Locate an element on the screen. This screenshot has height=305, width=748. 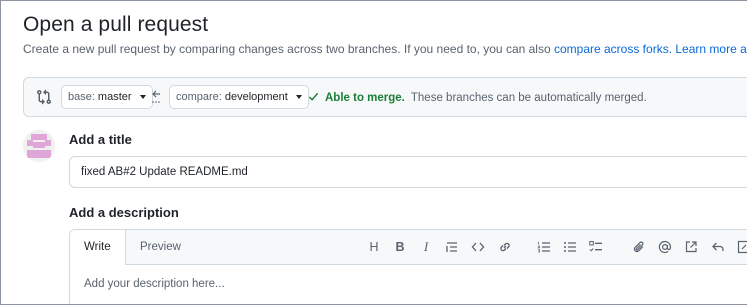
page-title: Open a pull request is located at coordinates (116, 24).